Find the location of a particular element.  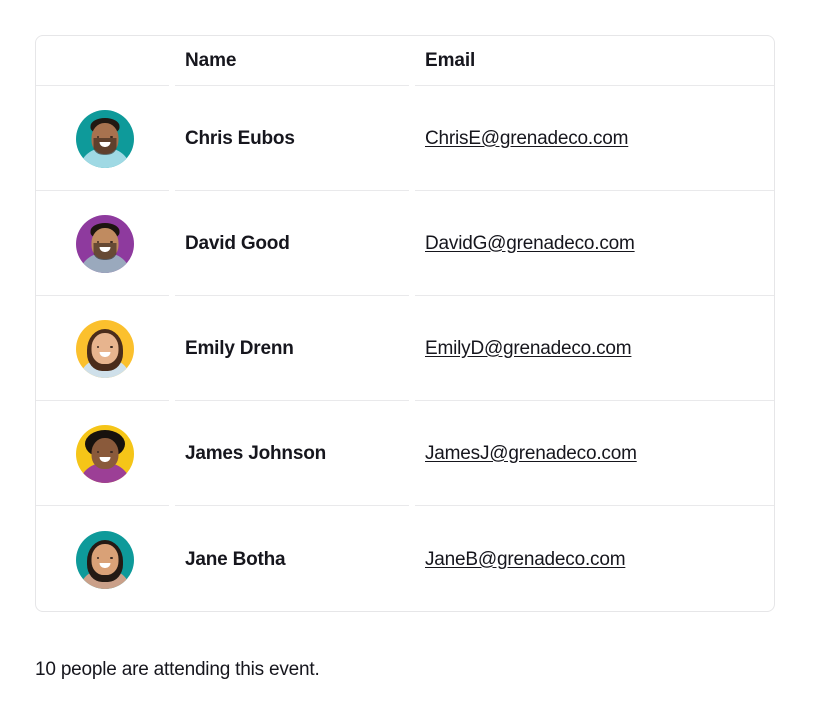

table-row: Jane Botha JaneB@grenadeco.com is located at coordinates (405, 558).